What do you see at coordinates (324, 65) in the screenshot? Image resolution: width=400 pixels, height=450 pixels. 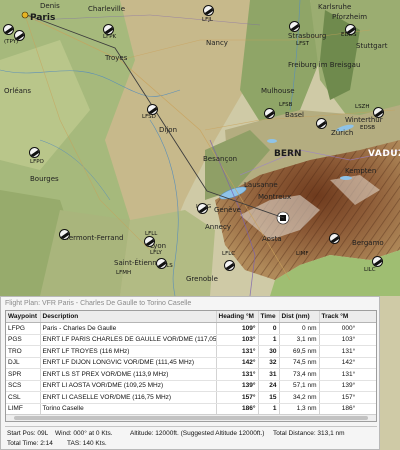 I see `map-label-freiburg: Freiburg im Breisgau` at bounding box center [324, 65].